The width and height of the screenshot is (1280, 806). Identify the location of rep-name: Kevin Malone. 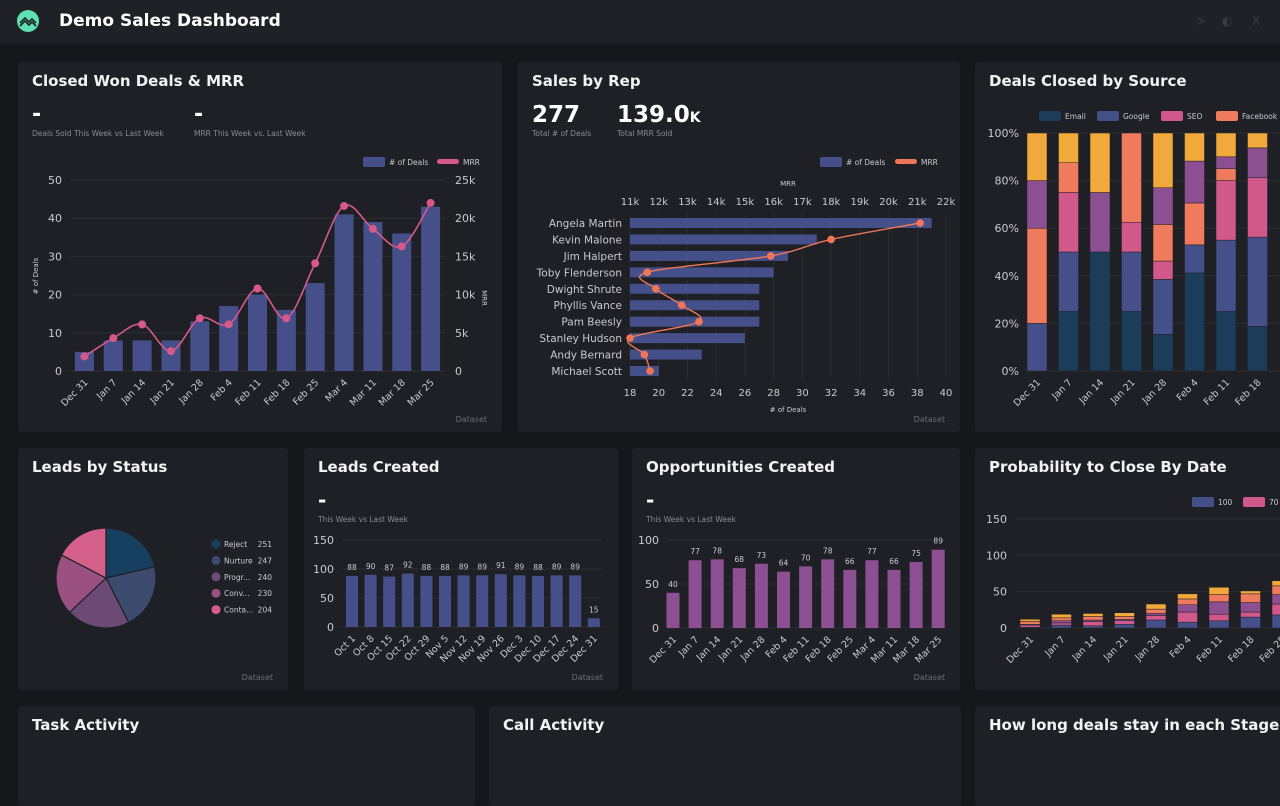
(587, 240).